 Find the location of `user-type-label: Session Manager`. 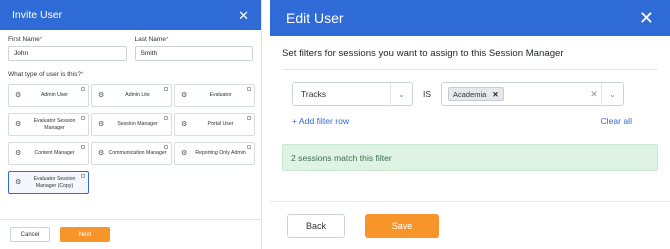

user-type-label: Session Manager is located at coordinates (137, 124).